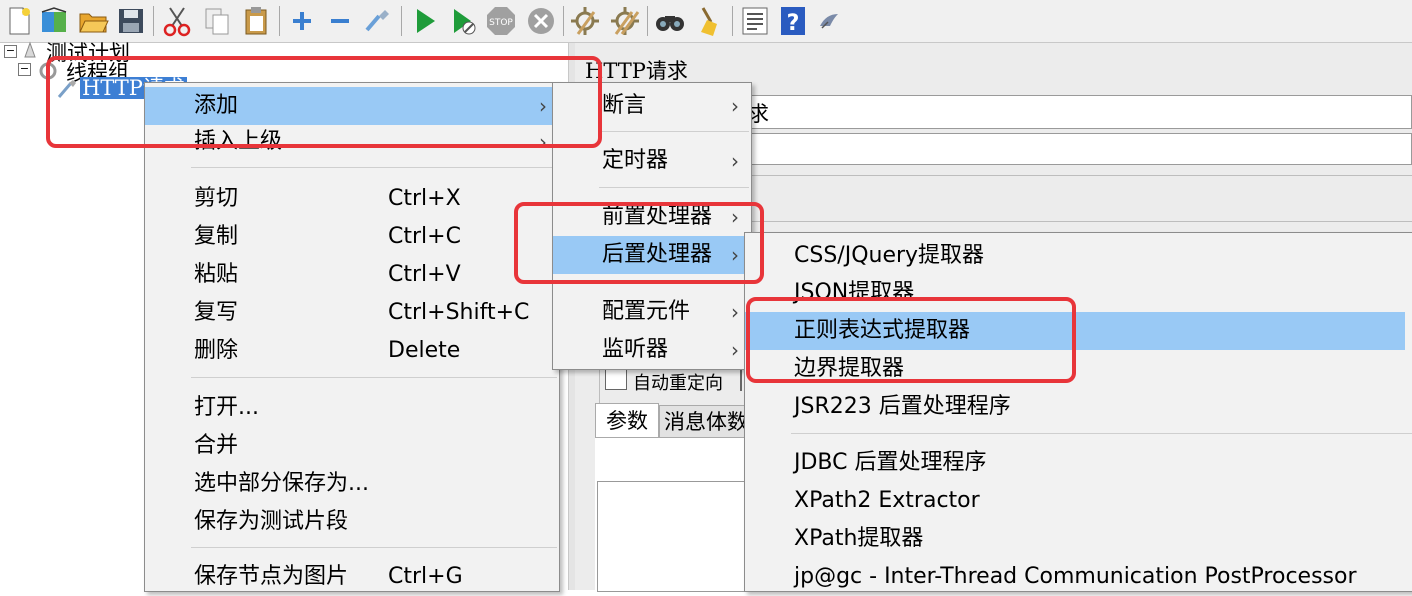  What do you see at coordinates (340, 21) in the screenshot?
I see `collapse-icon` at bounding box center [340, 21].